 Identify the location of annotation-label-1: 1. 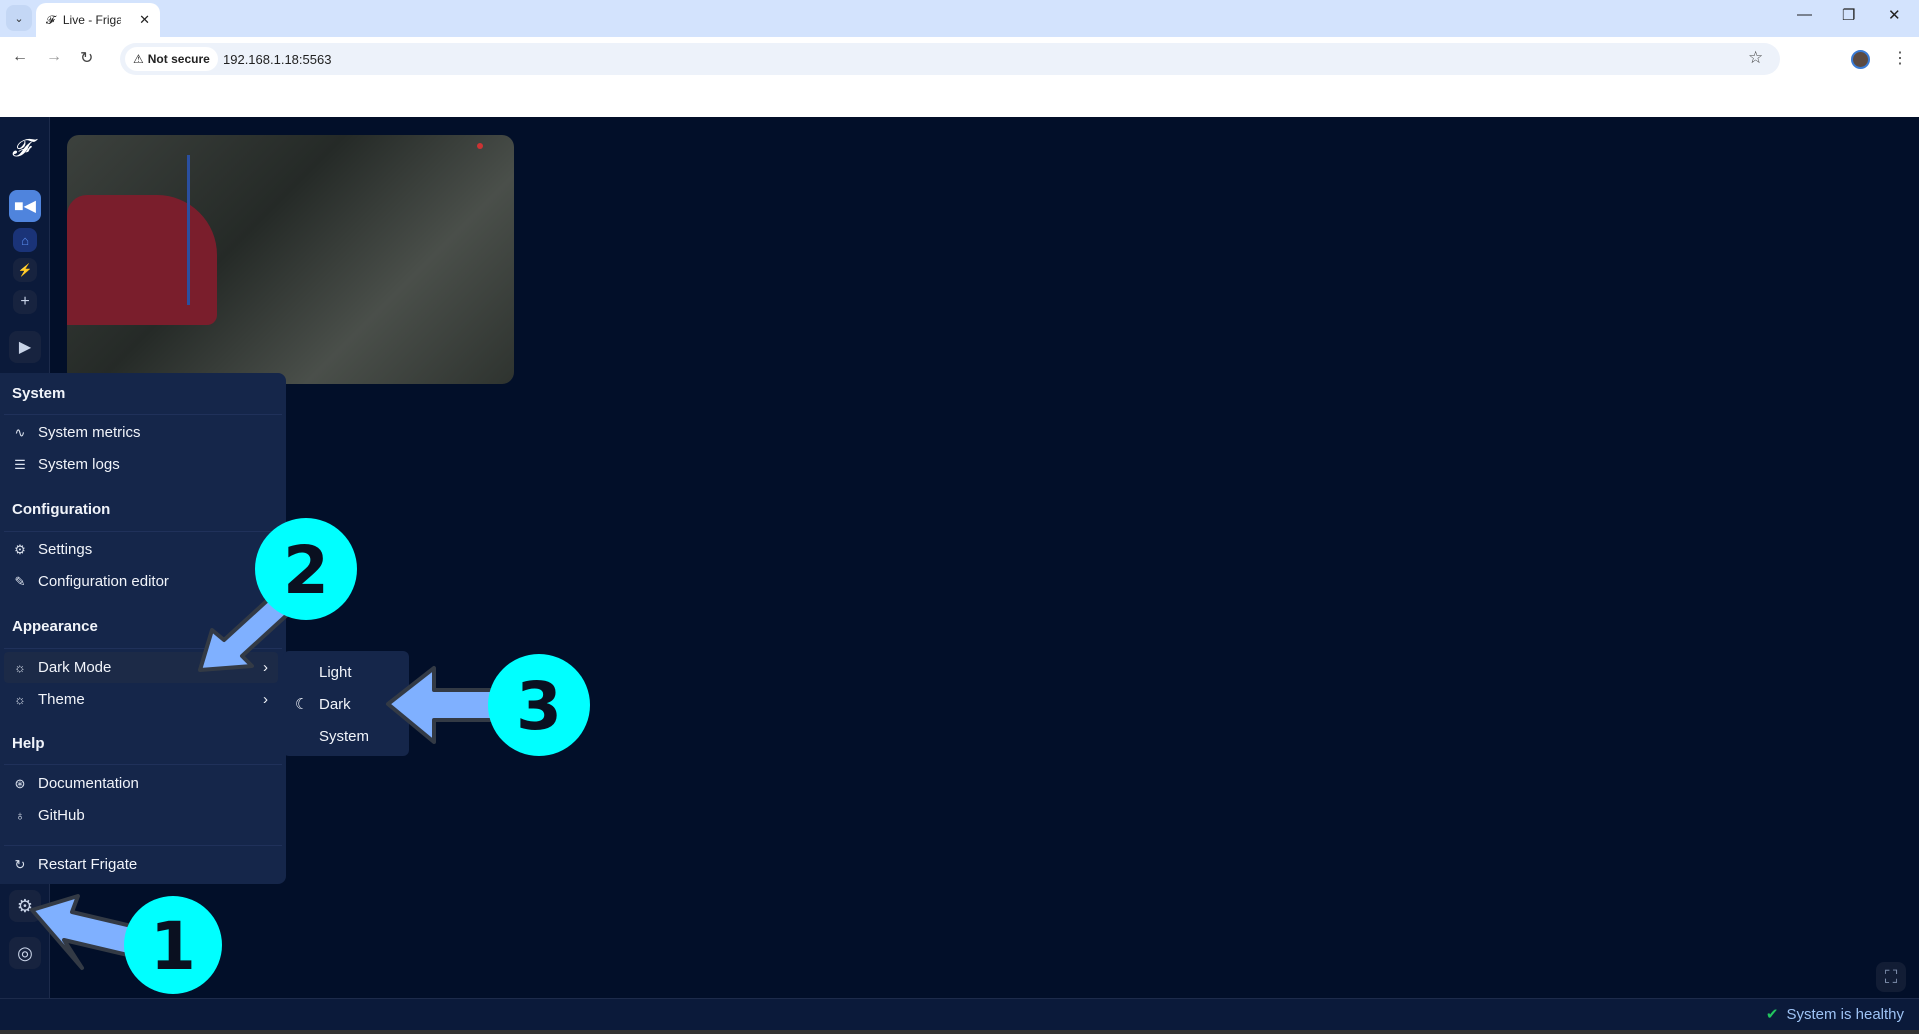
(173, 946).